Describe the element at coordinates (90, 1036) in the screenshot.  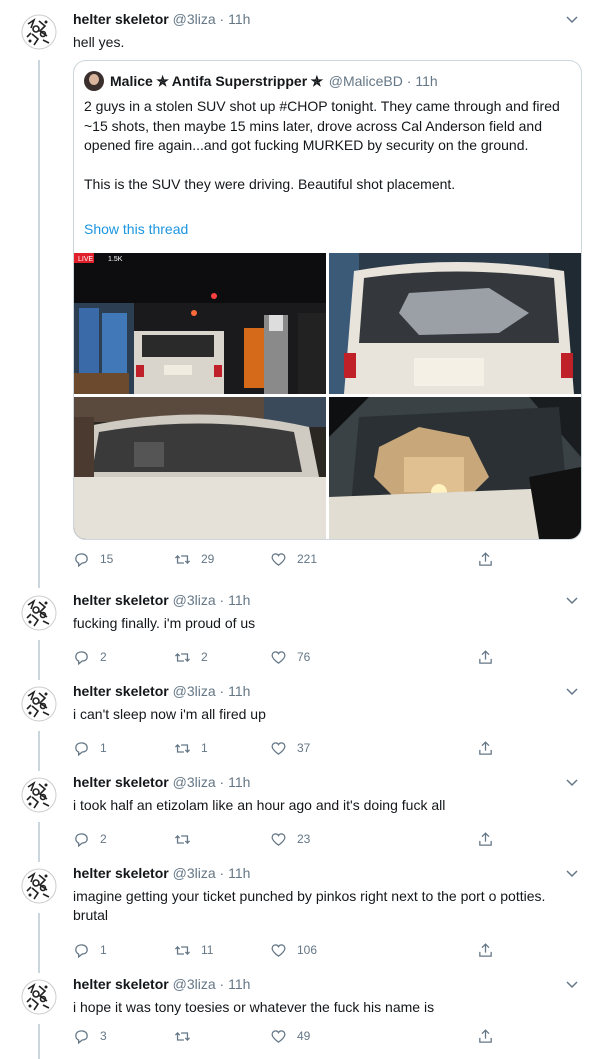
I see `reply-button: 3` at that location.